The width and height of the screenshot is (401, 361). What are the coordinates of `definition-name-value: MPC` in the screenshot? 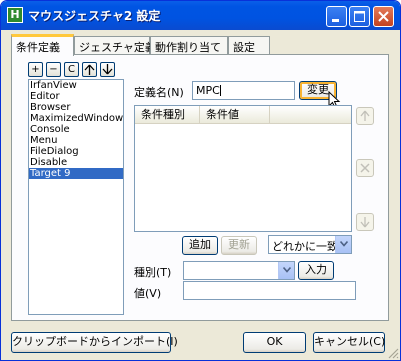 It's located at (208, 90).